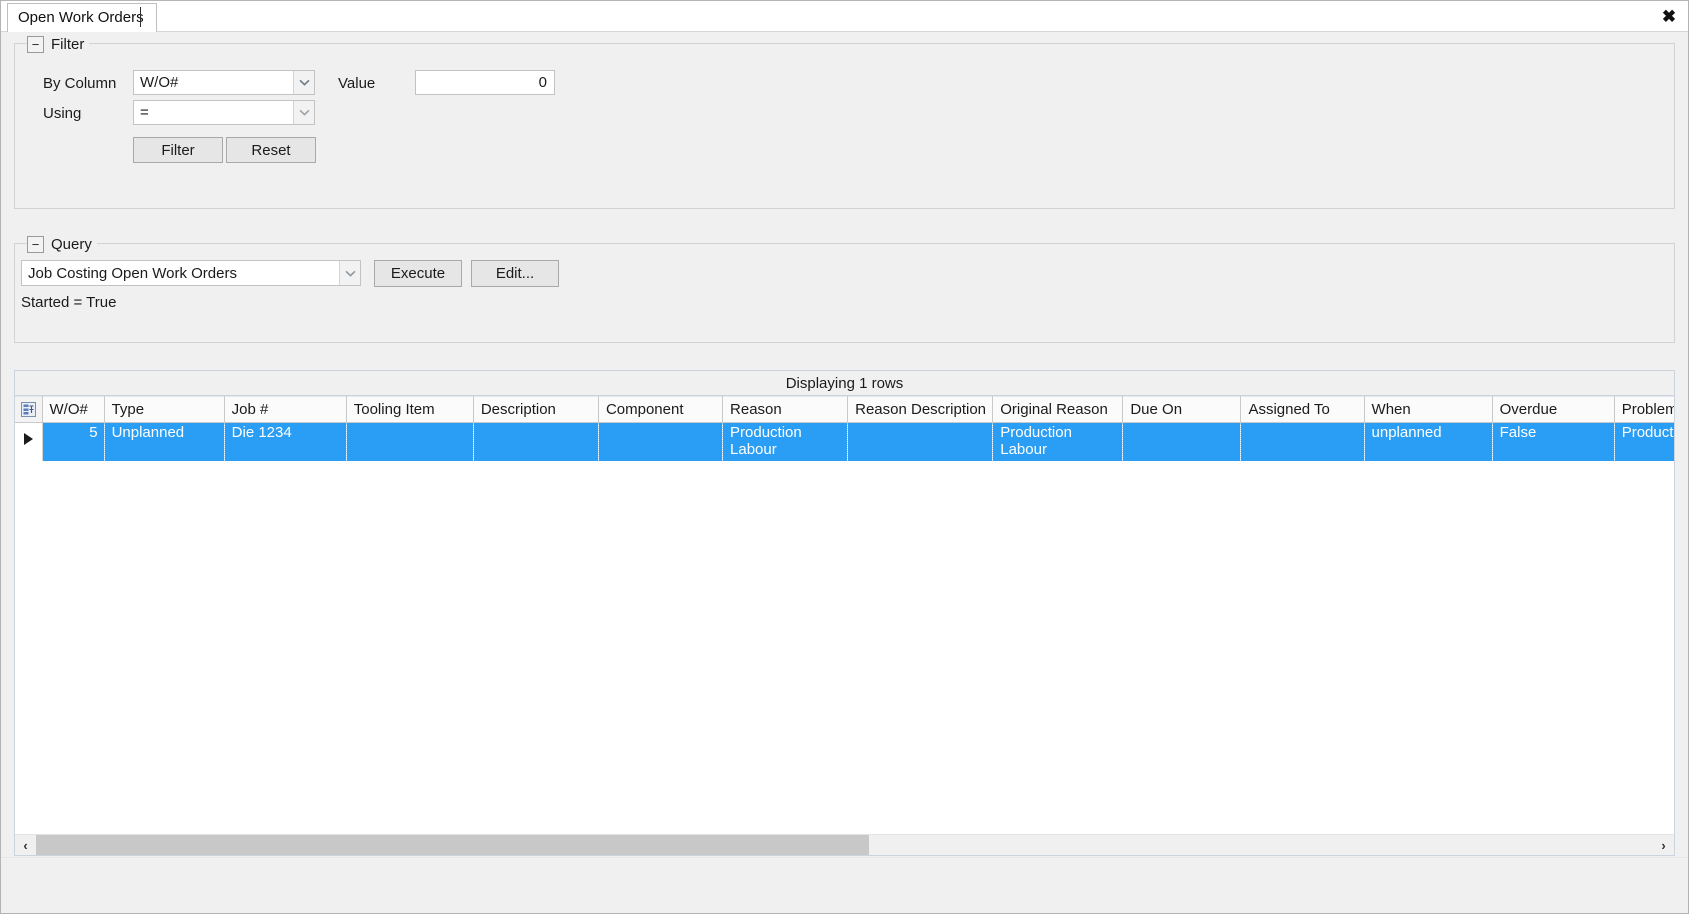 This screenshot has width=1689, height=914. What do you see at coordinates (1644, 409) in the screenshot?
I see `column-header-problem-description: Problem Description` at bounding box center [1644, 409].